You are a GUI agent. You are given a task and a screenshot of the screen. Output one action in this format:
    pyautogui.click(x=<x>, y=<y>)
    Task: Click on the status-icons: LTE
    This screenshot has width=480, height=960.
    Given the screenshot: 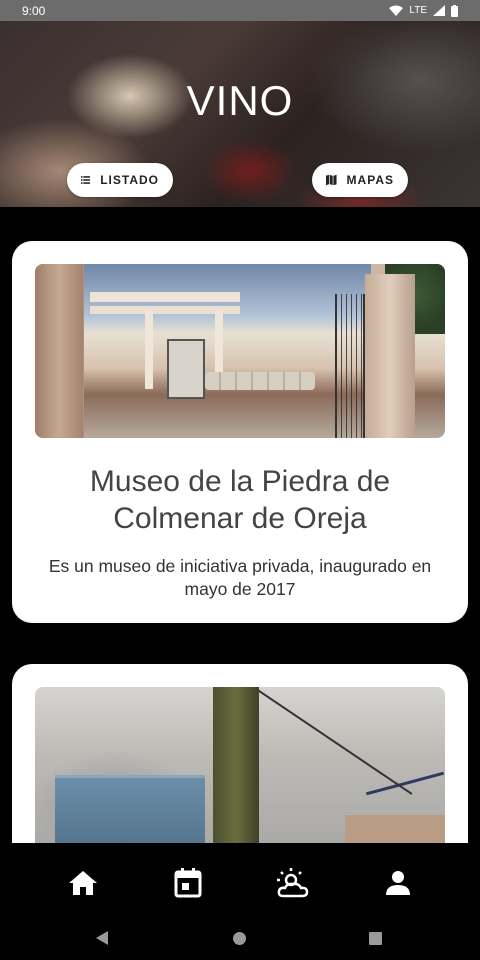 What is the action you would take?
    pyautogui.click(x=423, y=10)
    